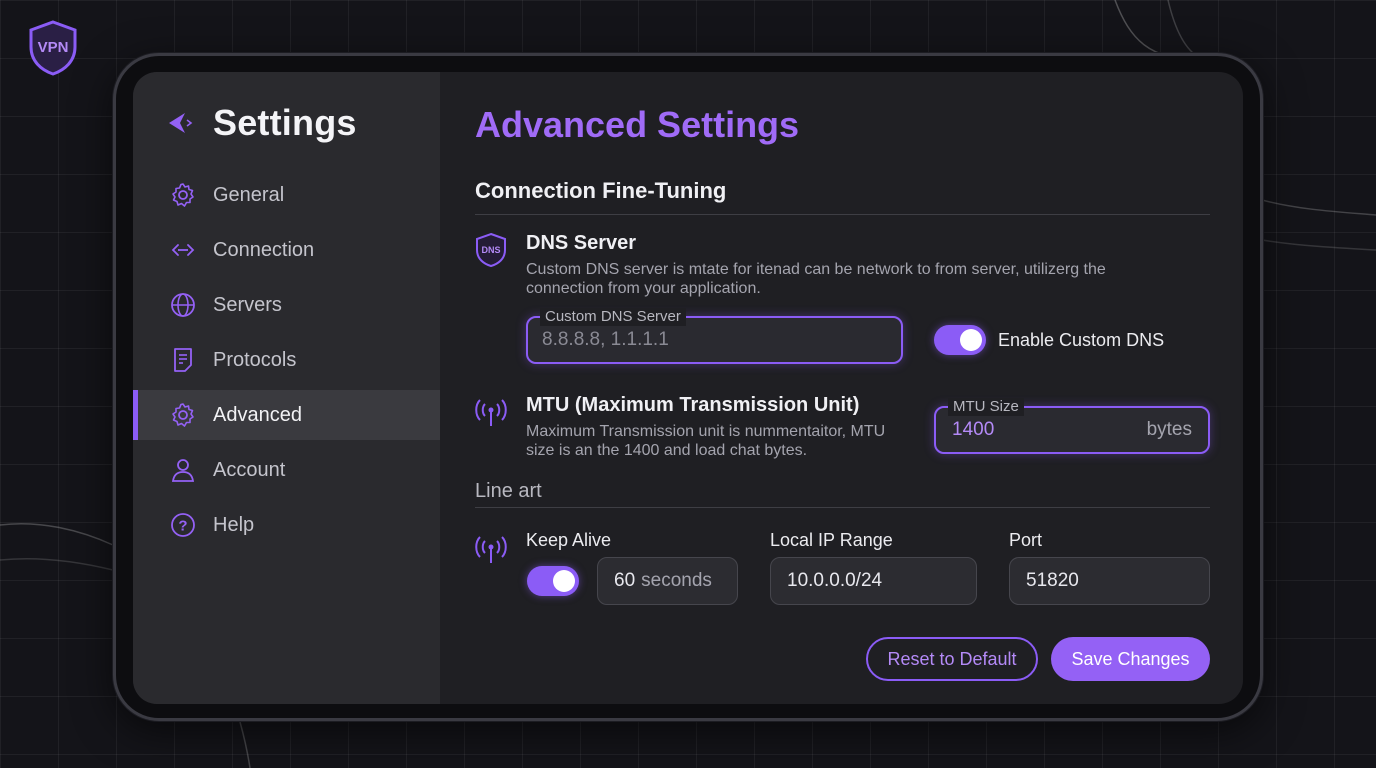 Image resolution: width=1376 pixels, height=768 pixels. I want to click on mtu-value: 1400, so click(973, 429).